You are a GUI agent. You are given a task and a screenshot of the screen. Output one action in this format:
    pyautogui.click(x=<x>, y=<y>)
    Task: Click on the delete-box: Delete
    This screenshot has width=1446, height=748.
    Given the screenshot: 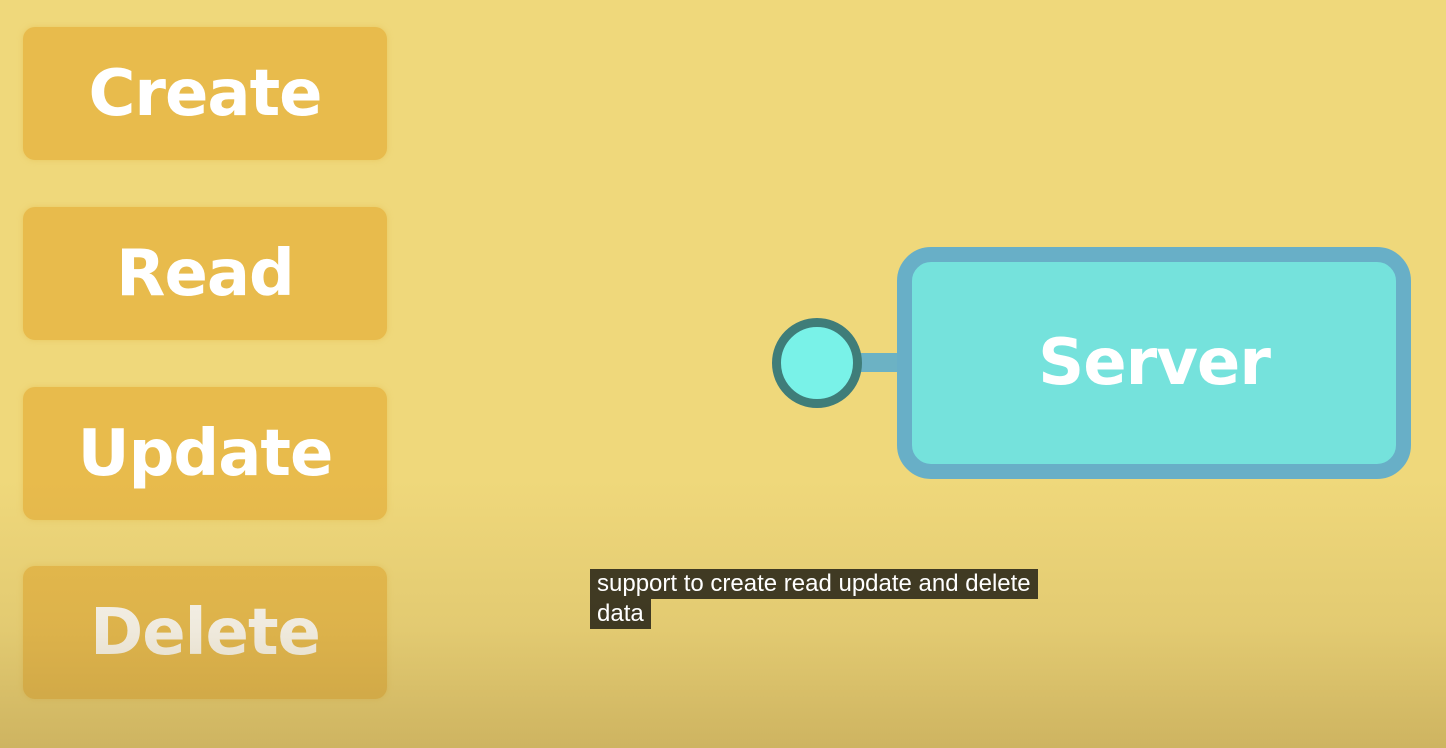 What is the action you would take?
    pyautogui.click(x=205, y=632)
    